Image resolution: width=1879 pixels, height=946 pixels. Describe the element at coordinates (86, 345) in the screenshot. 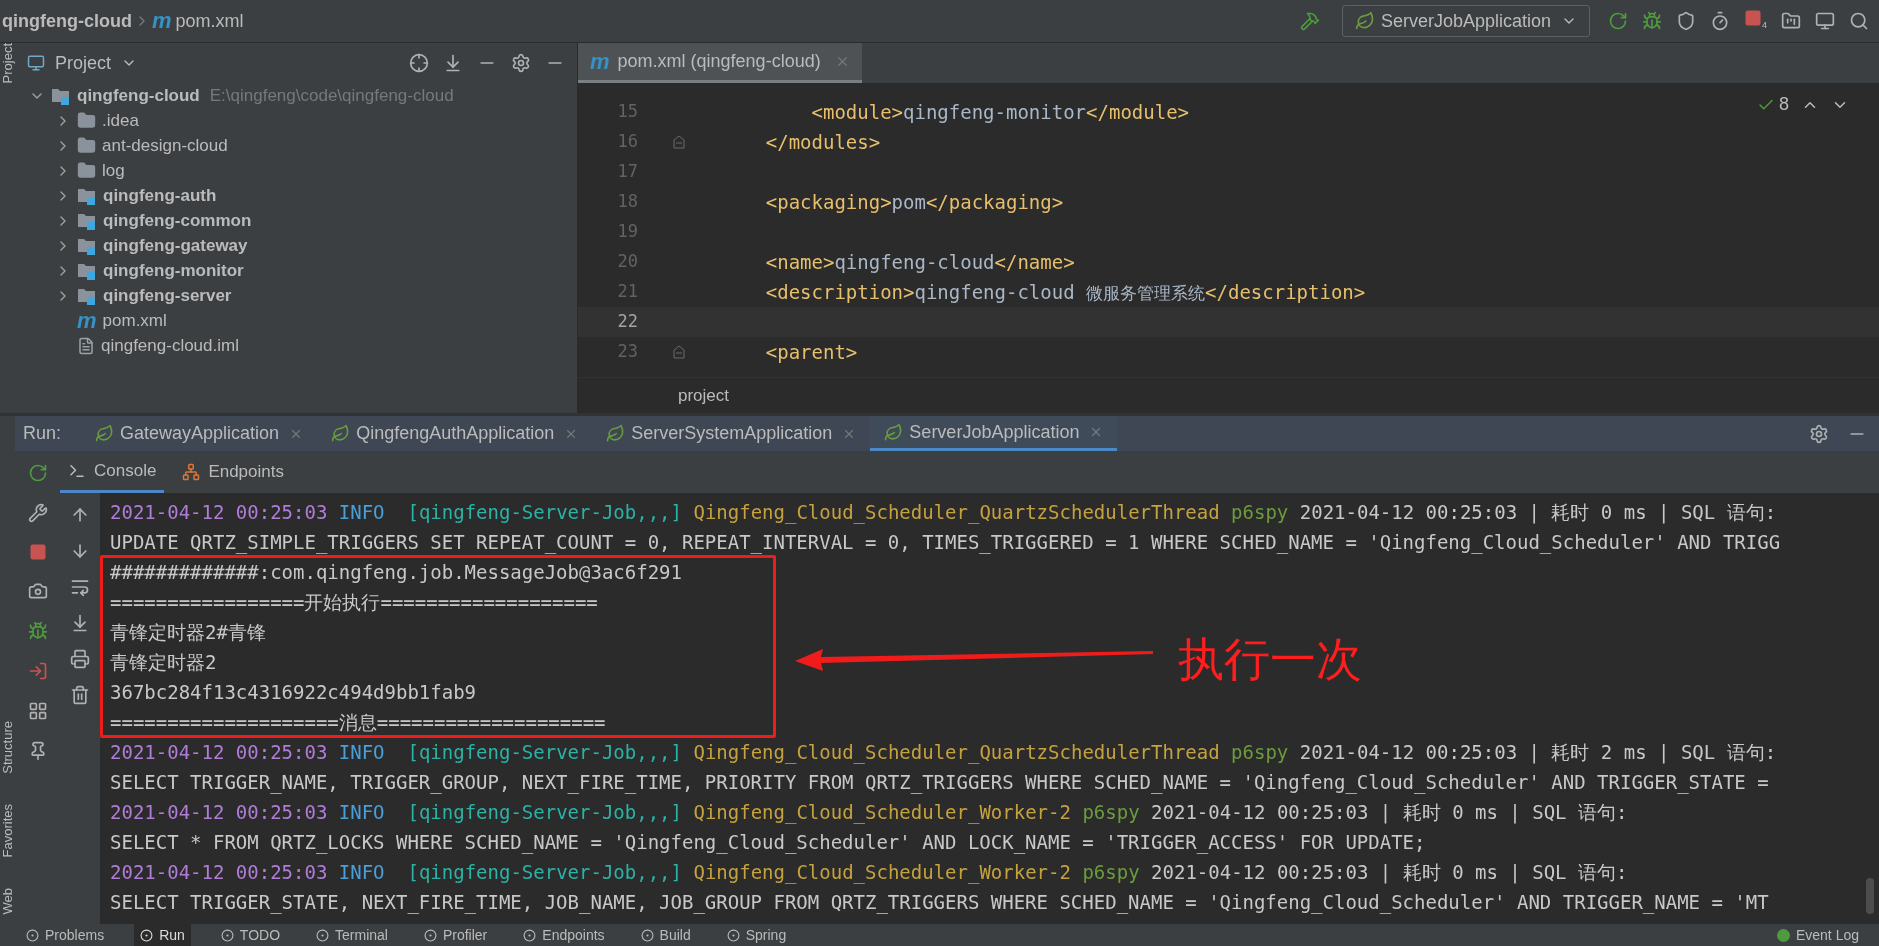

I see `file-icon` at that location.